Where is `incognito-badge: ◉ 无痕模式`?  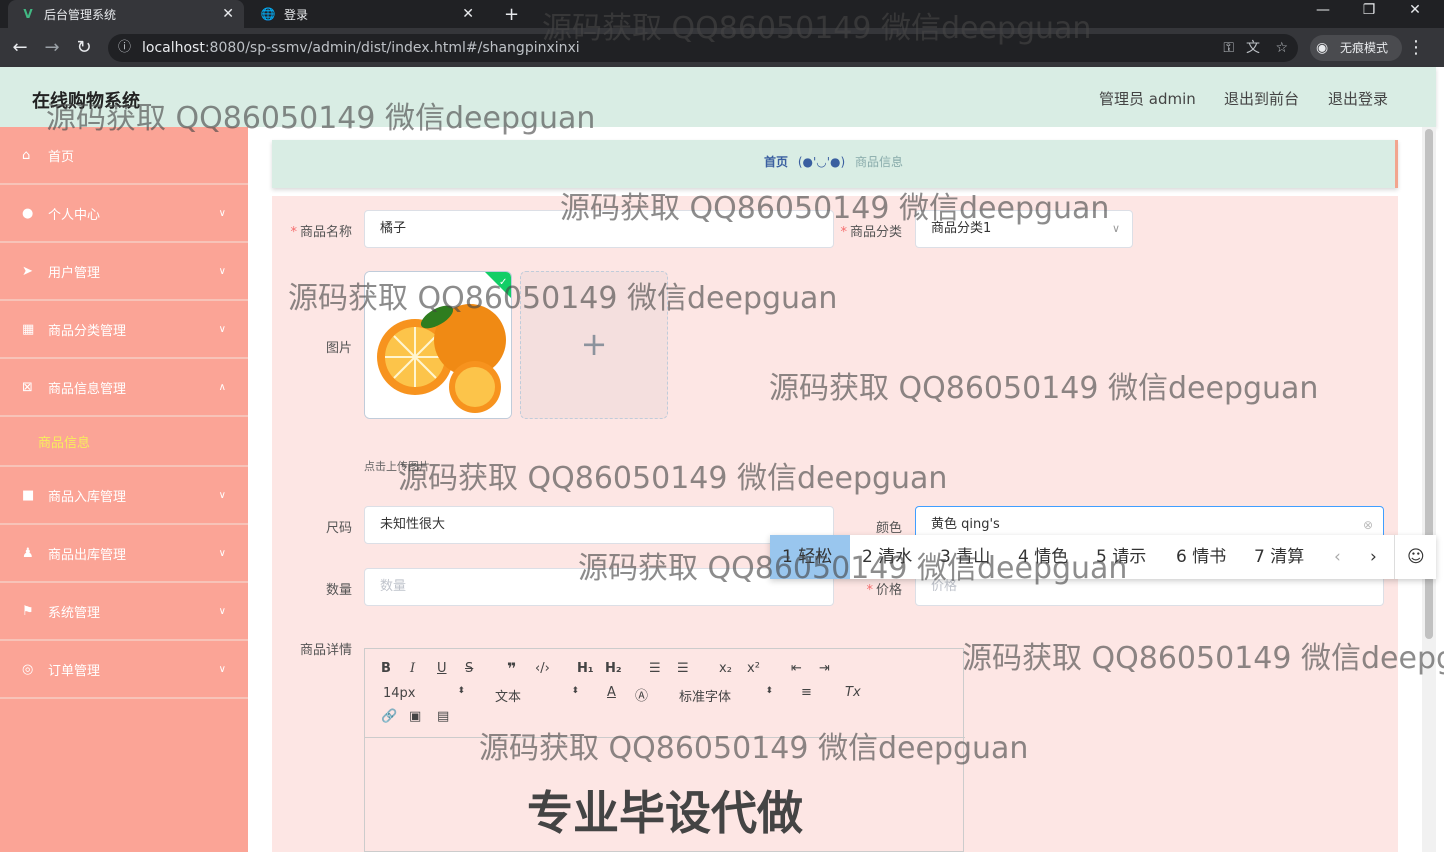
incognito-badge: ◉ 无痕模式 is located at coordinates (1356, 48).